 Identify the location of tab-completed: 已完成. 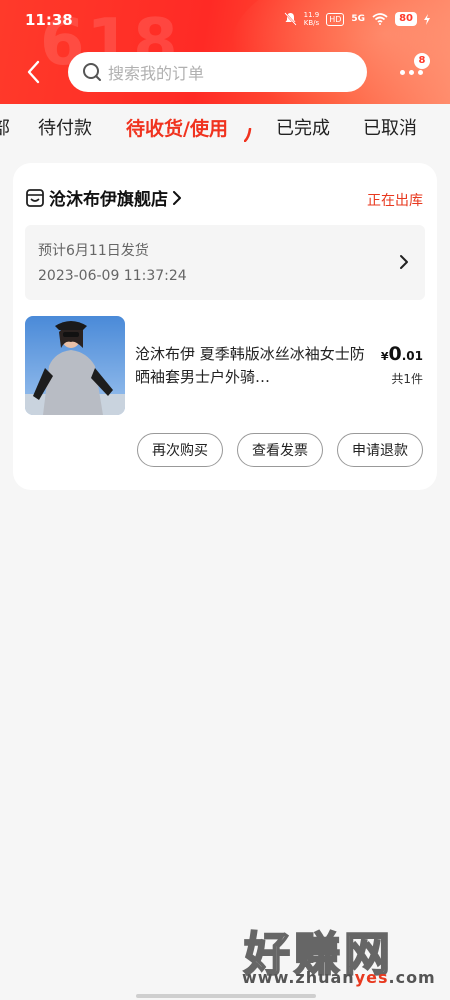
(303, 127).